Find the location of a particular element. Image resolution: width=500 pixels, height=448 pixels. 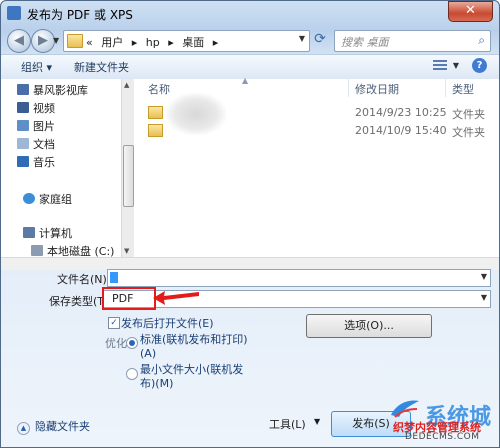

filename-label: 文件名(N): is located at coordinates (84, 279).